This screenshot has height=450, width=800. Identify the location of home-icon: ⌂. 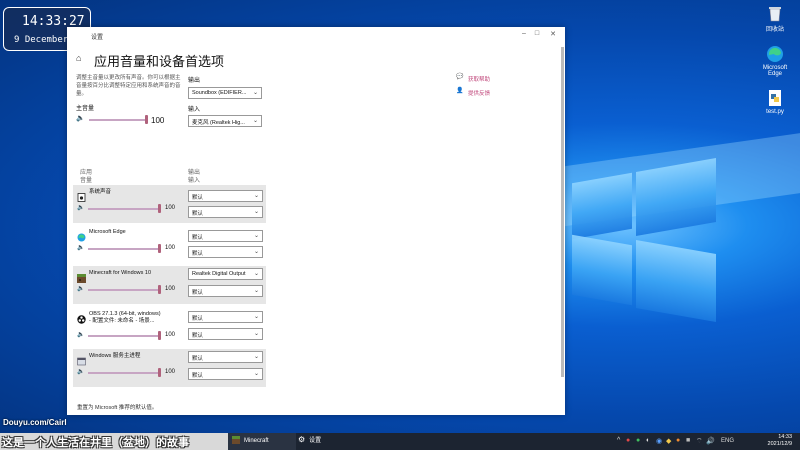
(78, 58).